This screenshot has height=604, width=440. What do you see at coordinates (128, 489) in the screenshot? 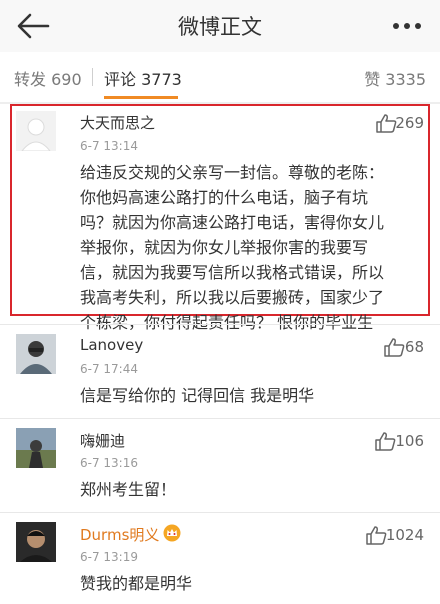
I see `comment-text: 郑州考生留！` at bounding box center [128, 489].